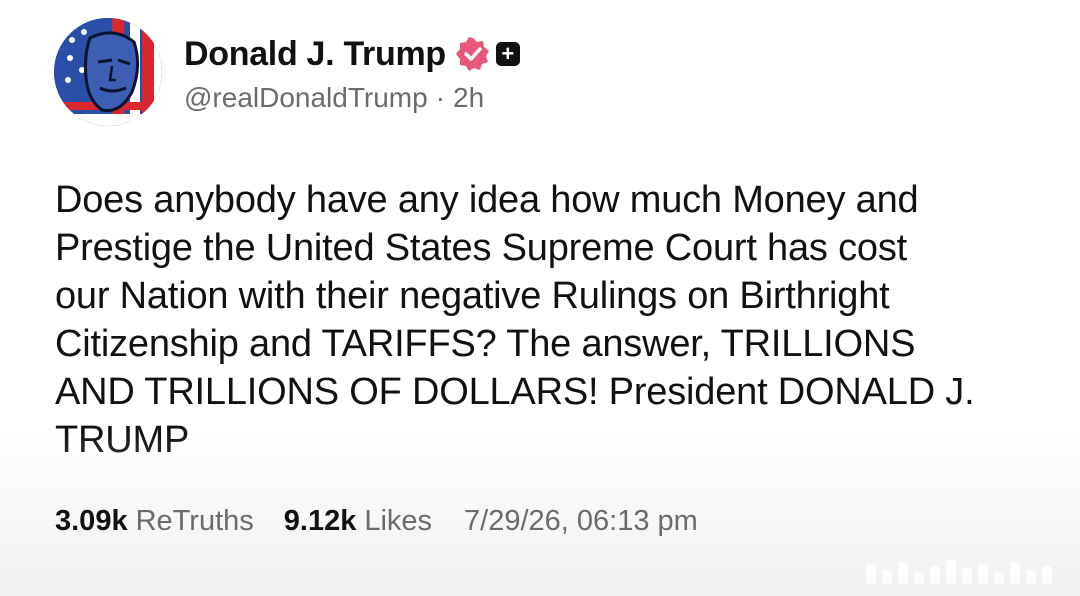 The width and height of the screenshot is (1080, 596). I want to click on retruths-label: ReTruths, so click(194, 521).